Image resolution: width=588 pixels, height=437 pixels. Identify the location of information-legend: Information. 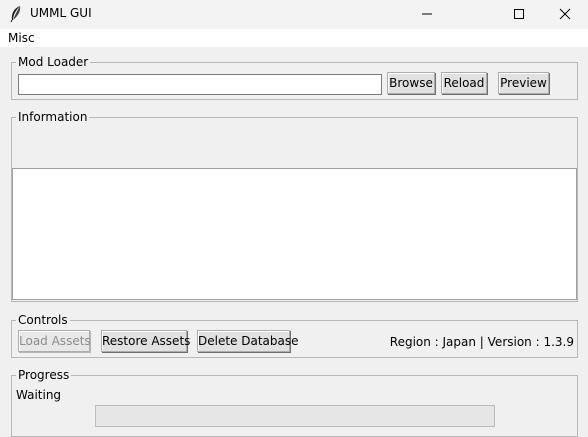
(53, 117).